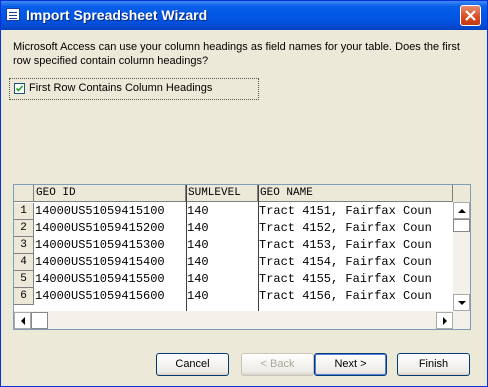 This screenshot has height=387, width=488. I want to click on title-bar: Import Spreadsheet Wizard, so click(244, 15).